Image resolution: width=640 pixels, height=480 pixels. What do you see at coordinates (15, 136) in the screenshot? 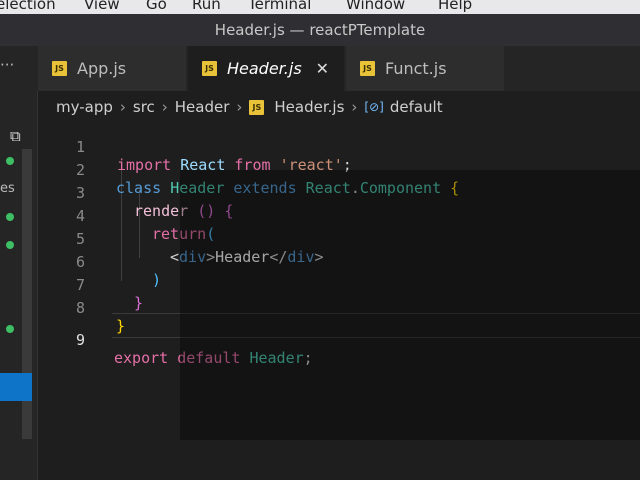
I see `copy-icon: ⧉` at bounding box center [15, 136].